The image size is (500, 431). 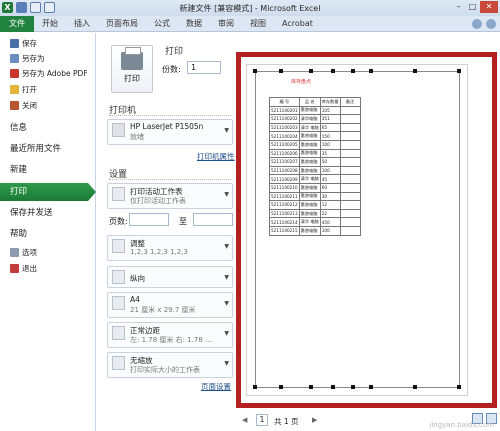 What do you see at coordinates (48, 192) in the screenshot?
I see `nav-print: 打印` at bounding box center [48, 192].